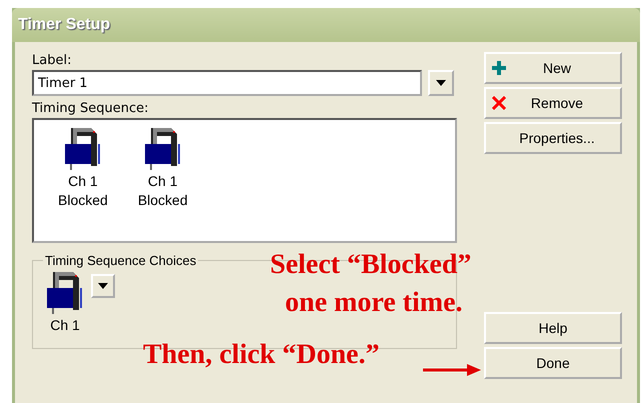  I want to click on dropdown-button, so click(441, 83).